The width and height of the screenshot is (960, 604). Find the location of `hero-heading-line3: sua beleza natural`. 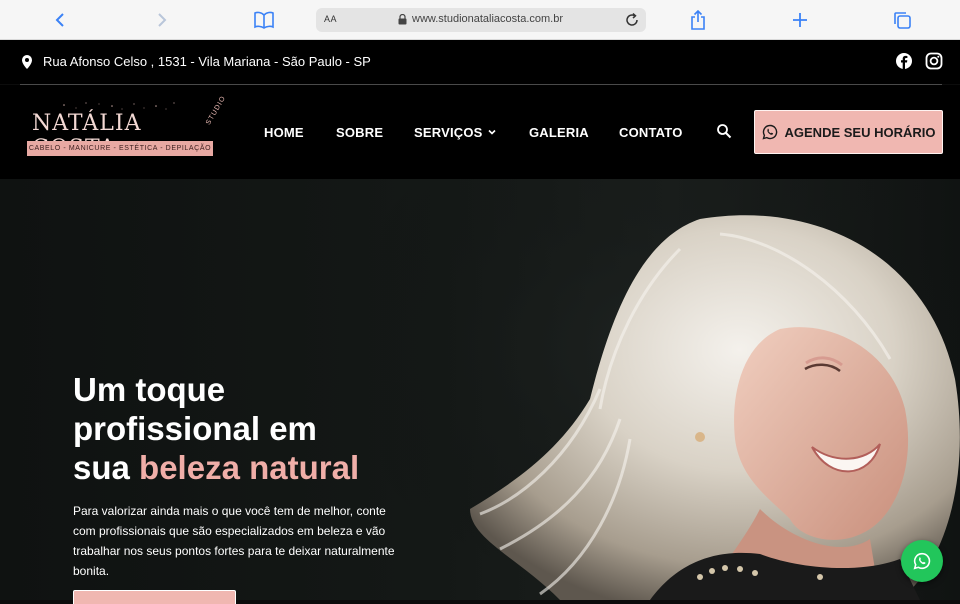

hero-heading-line3: sua beleza natural is located at coordinates (253, 467).